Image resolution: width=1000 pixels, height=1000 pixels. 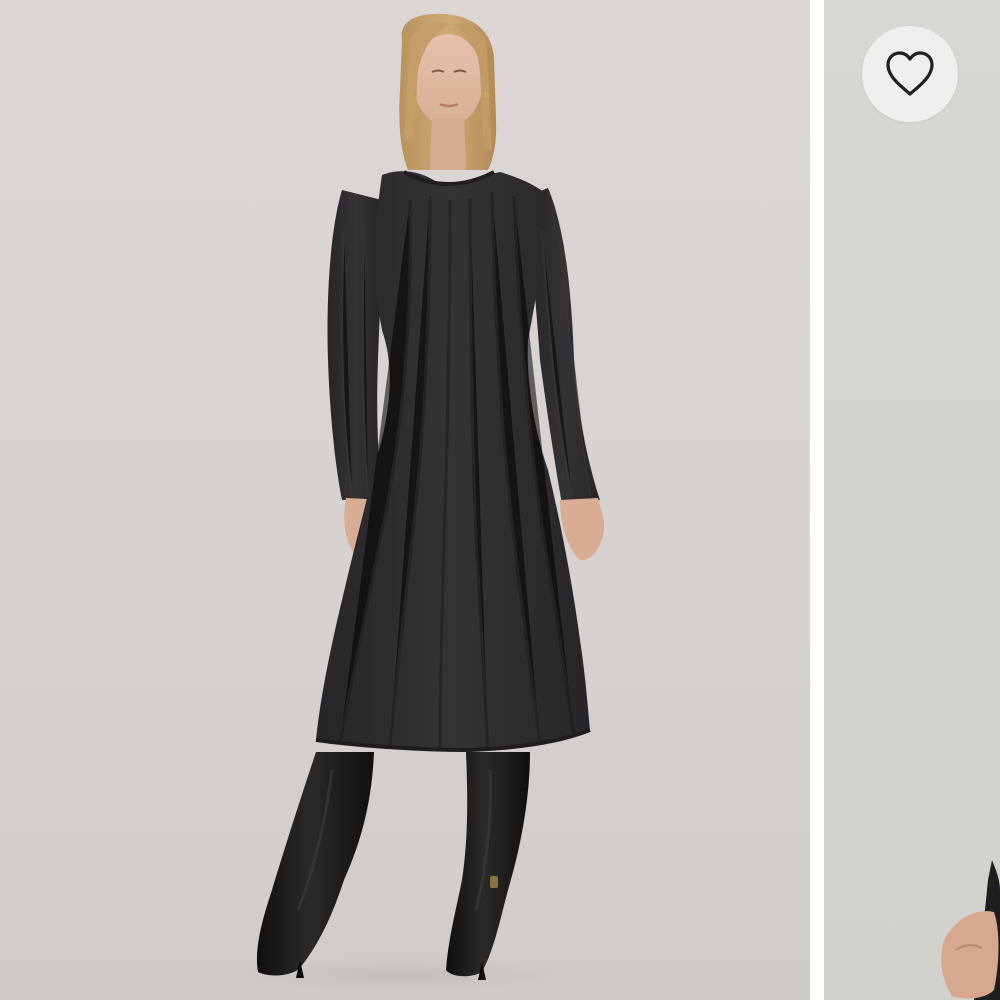 What do you see at coordinates (970, 930) in the screenshot?
I see `next-photo-illustration` at bounding box center [970, 930].